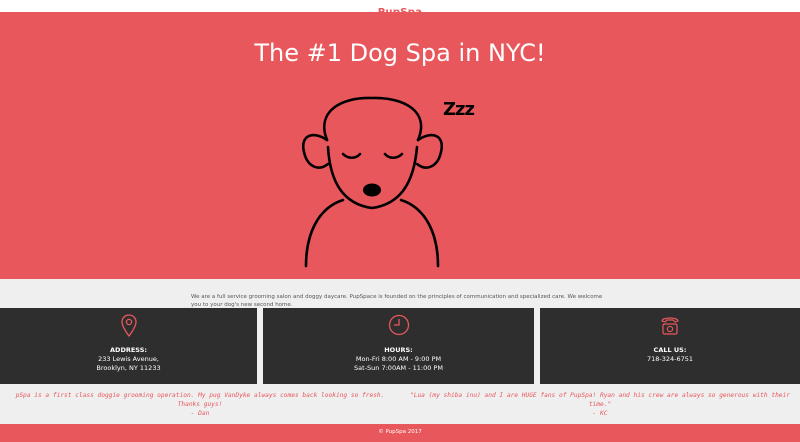 Image resolution: width=800 pixels, height=442 pixels. What do you see at coordinates (200, 413) in the screenshot?
I see `testimonial-1-author: - Dan` at bounding box center [200, 413].